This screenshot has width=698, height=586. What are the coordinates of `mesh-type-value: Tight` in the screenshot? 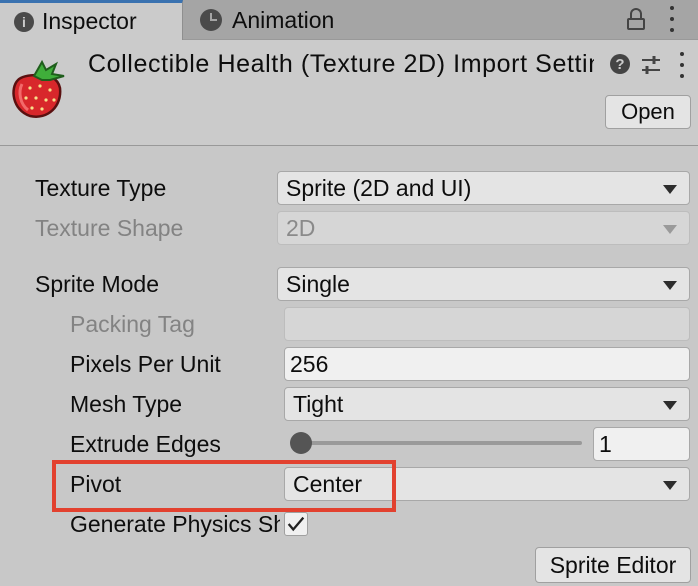 It's located at (318, 403).